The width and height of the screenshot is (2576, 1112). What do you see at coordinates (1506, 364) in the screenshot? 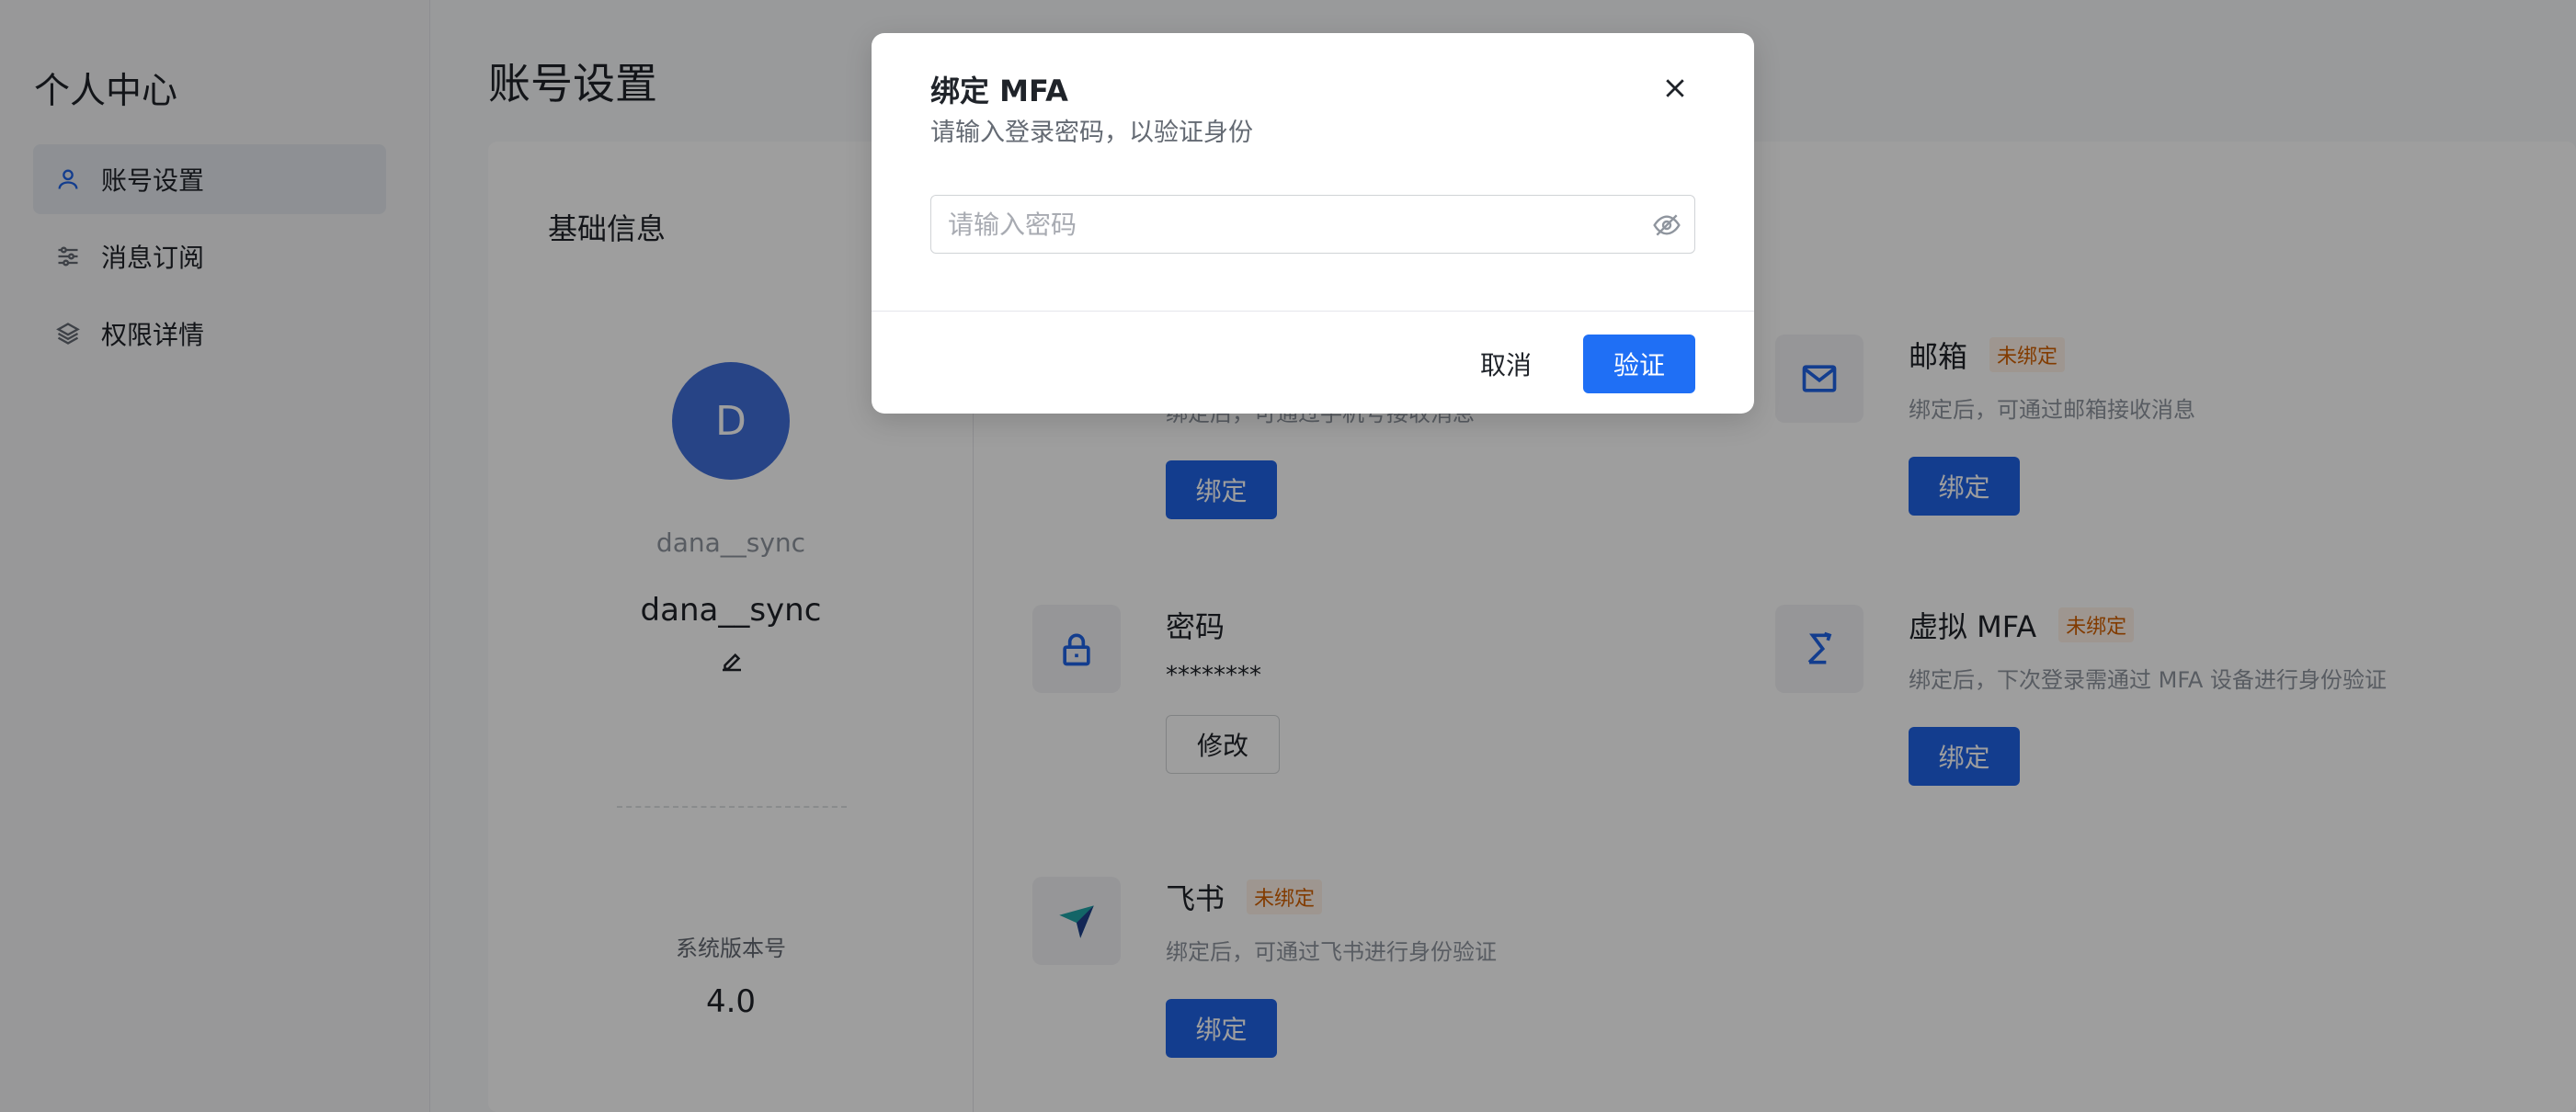
I see `cancel-button: 取消` at bounding box center [1506, 364].